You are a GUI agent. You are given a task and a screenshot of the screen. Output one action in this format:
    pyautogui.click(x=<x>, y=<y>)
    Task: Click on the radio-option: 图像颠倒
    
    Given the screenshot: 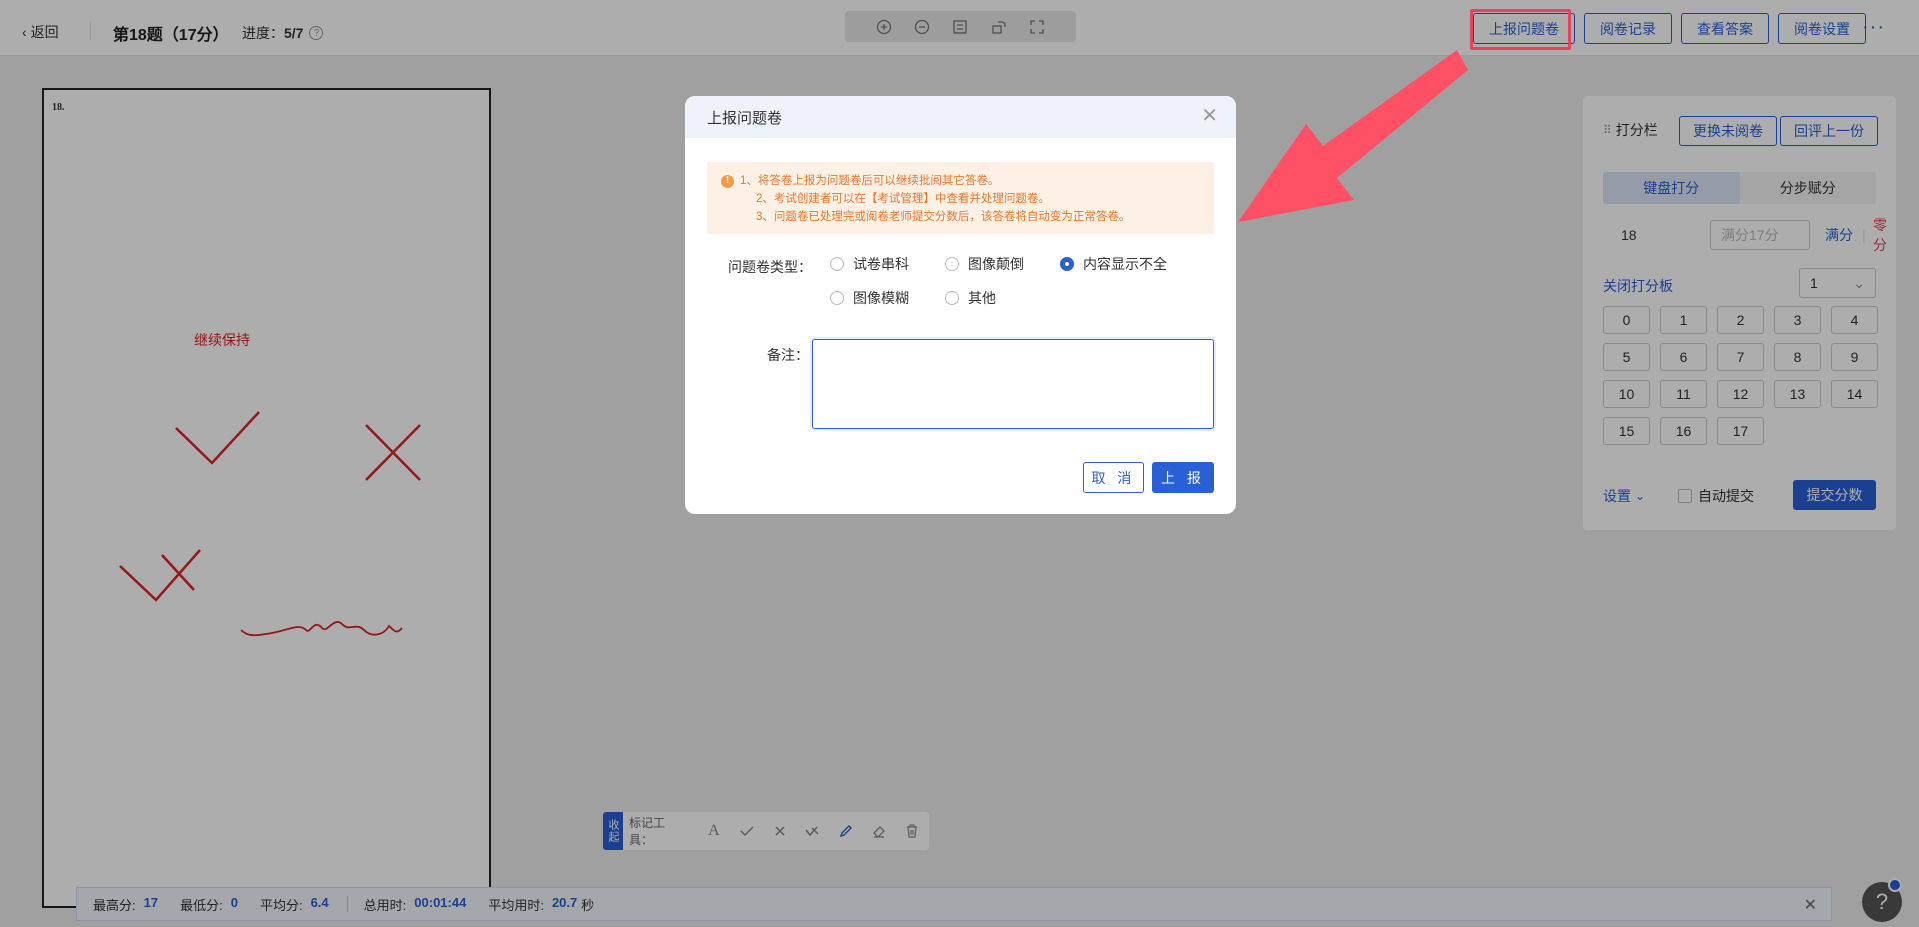 What is the action you would take?
    pyautogui.click(x=984, y=264)
    